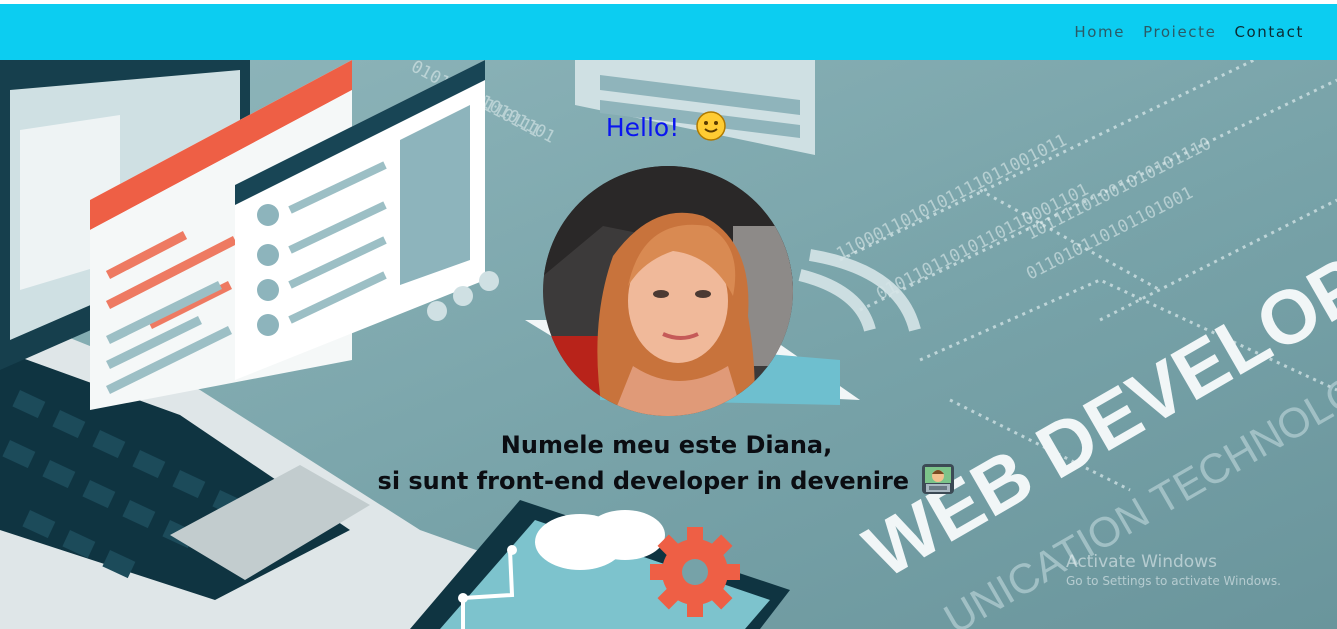  I want to click on nav-home-link: Home, so click(1099, 32).